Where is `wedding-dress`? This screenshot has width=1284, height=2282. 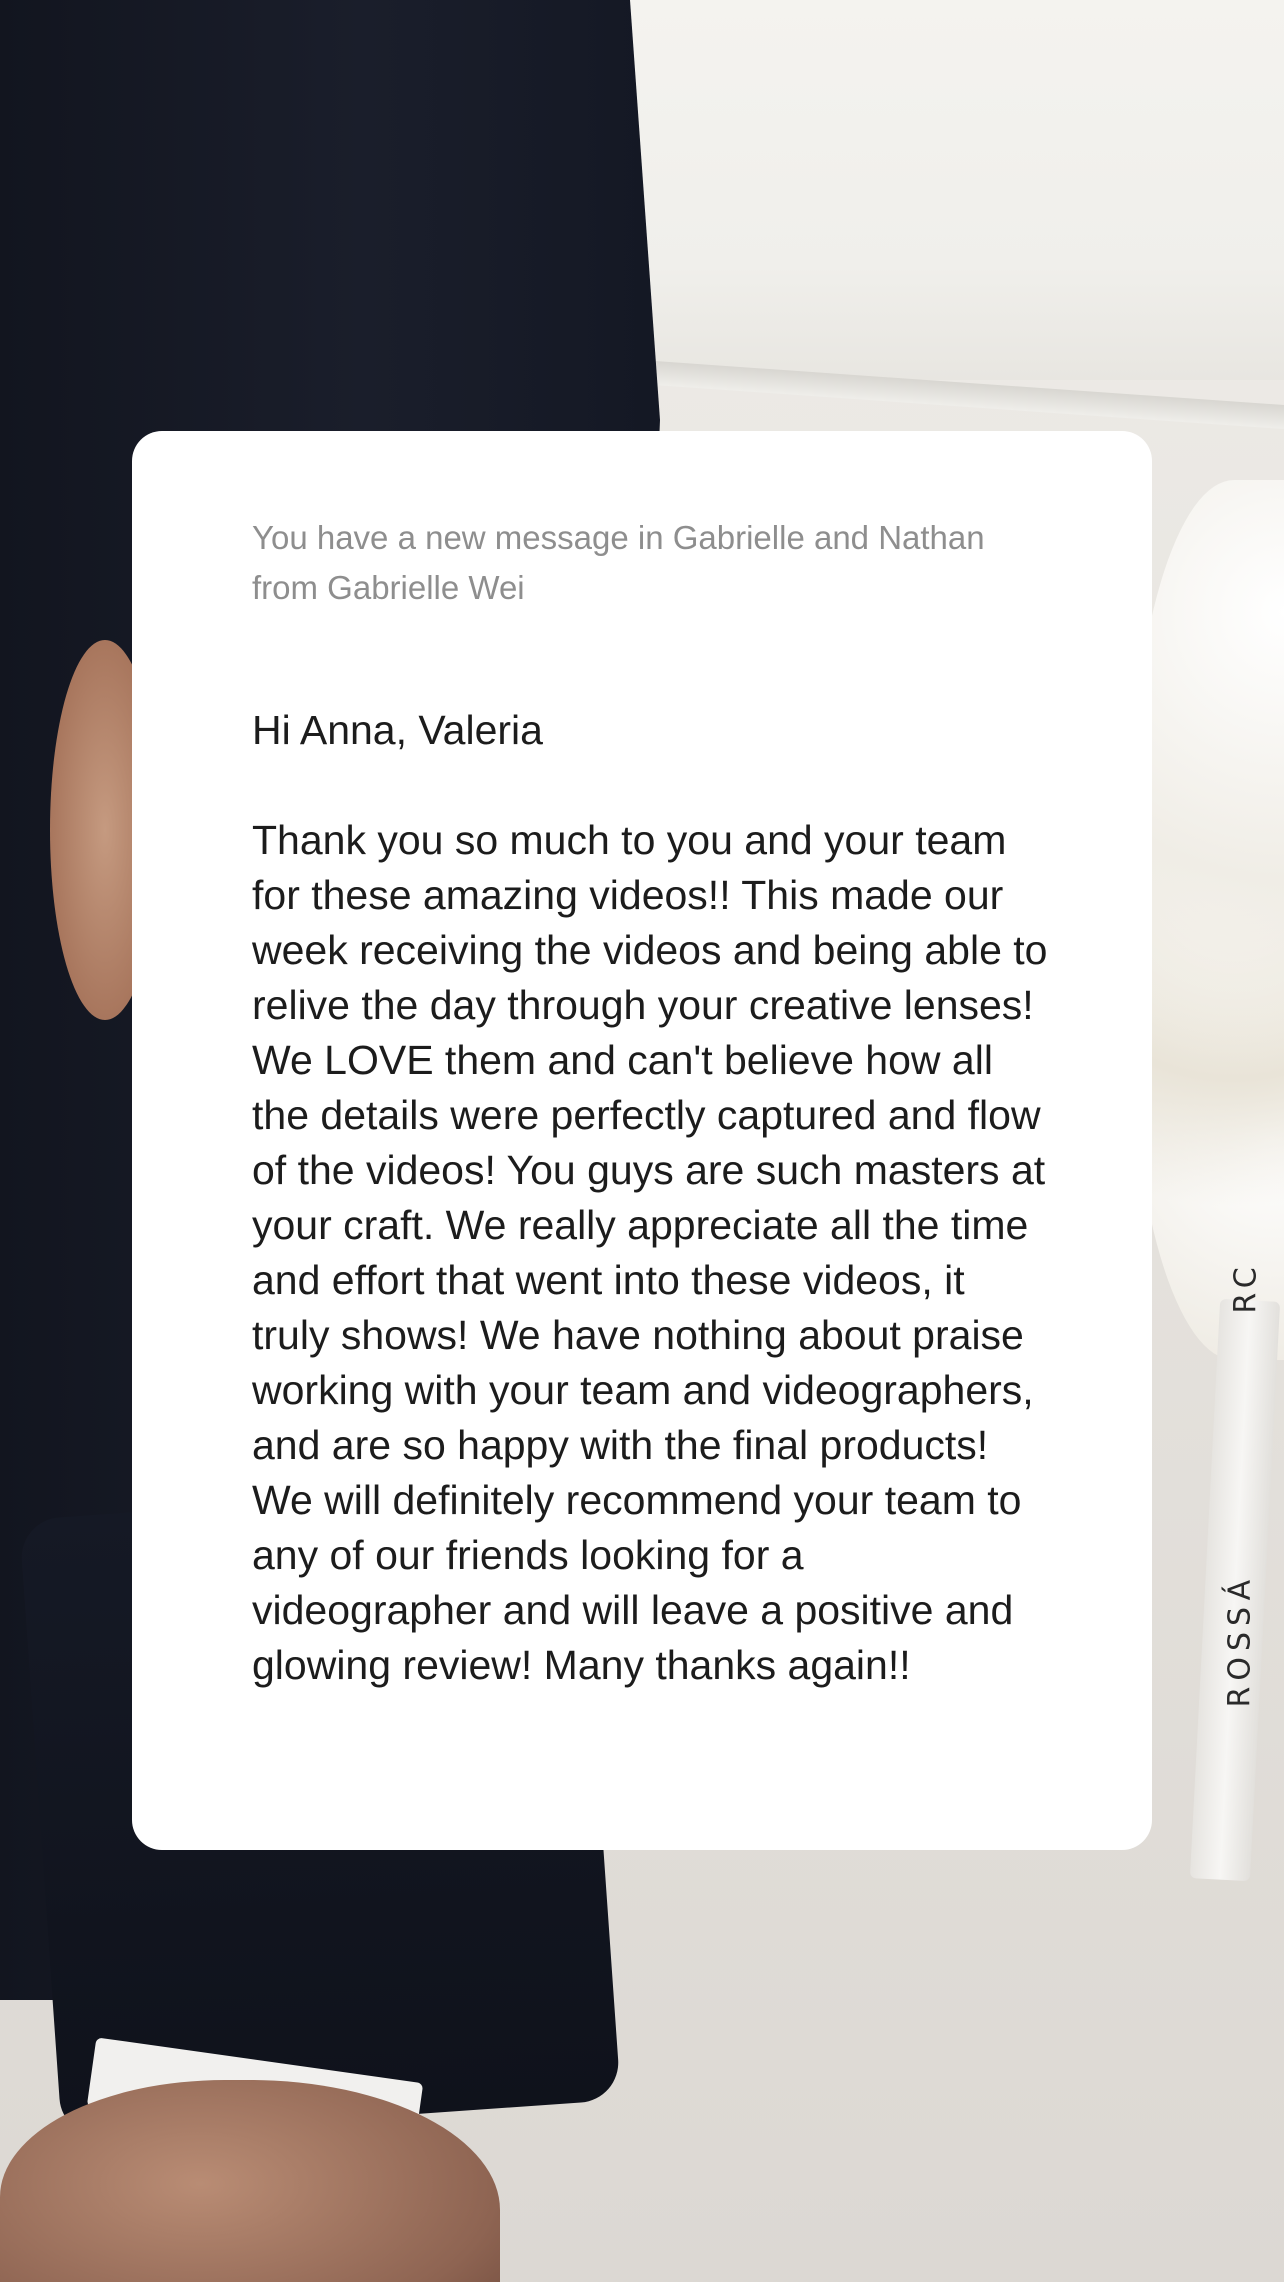
wedding-dress is located at coordinates (942, 190).